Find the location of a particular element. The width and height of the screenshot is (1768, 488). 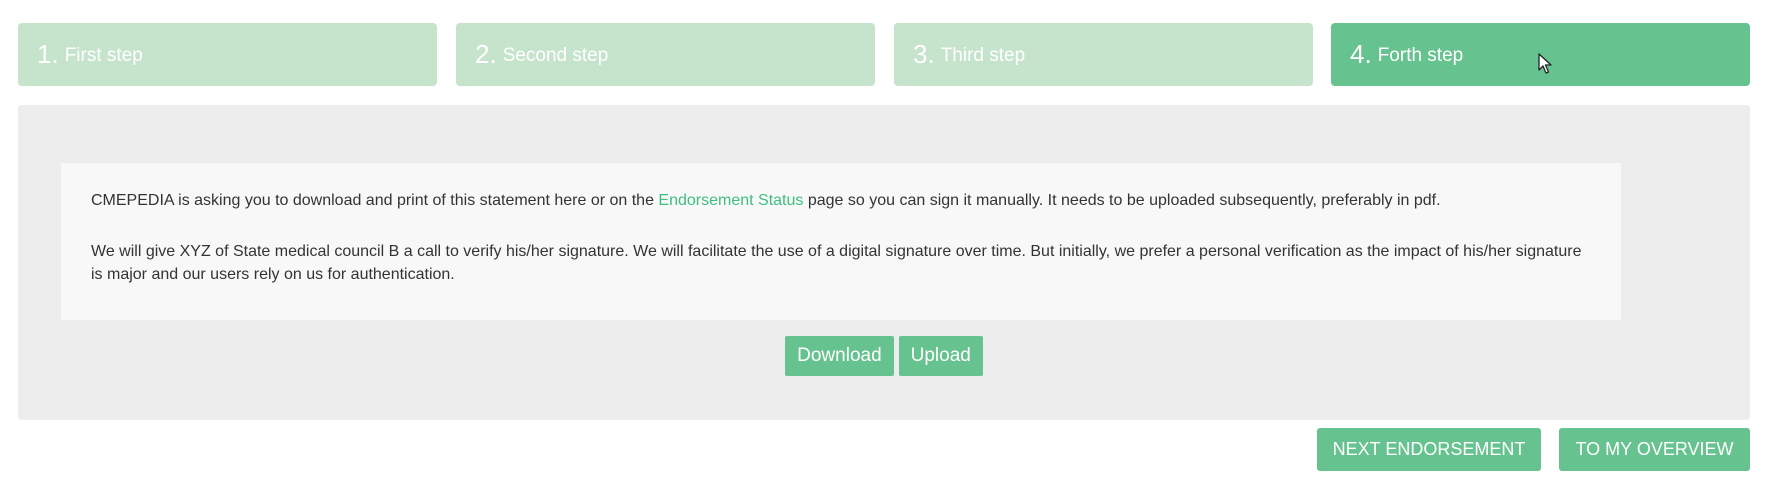

step-1-tab: 1. First step is located at coordinates (227, 54).